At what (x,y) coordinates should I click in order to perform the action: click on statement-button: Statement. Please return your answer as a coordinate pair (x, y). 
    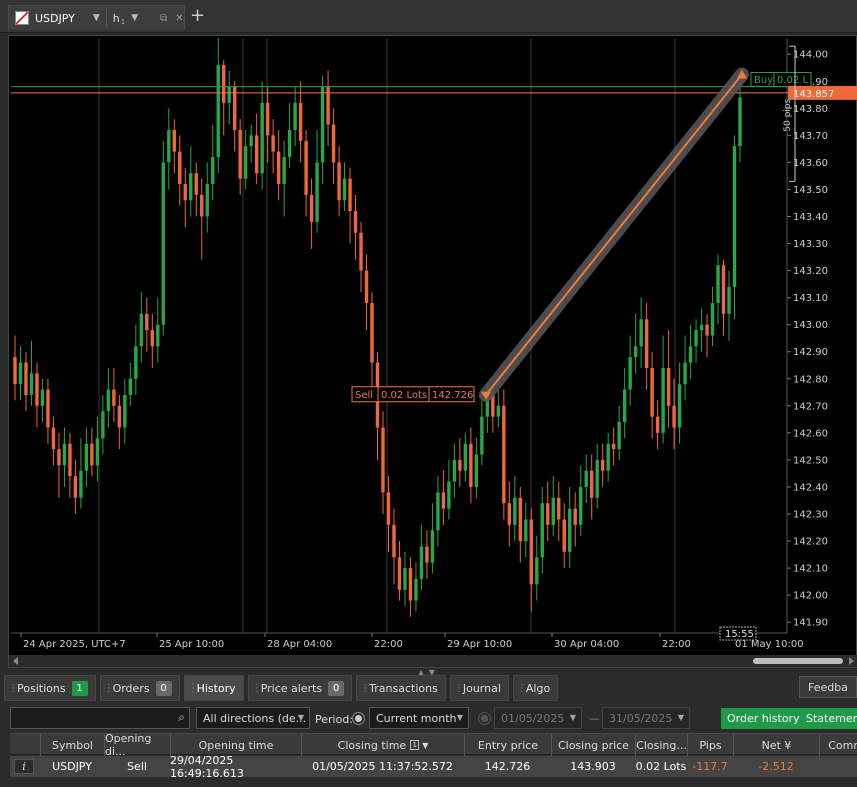
    Looking at the image, I should click on (828, 718).